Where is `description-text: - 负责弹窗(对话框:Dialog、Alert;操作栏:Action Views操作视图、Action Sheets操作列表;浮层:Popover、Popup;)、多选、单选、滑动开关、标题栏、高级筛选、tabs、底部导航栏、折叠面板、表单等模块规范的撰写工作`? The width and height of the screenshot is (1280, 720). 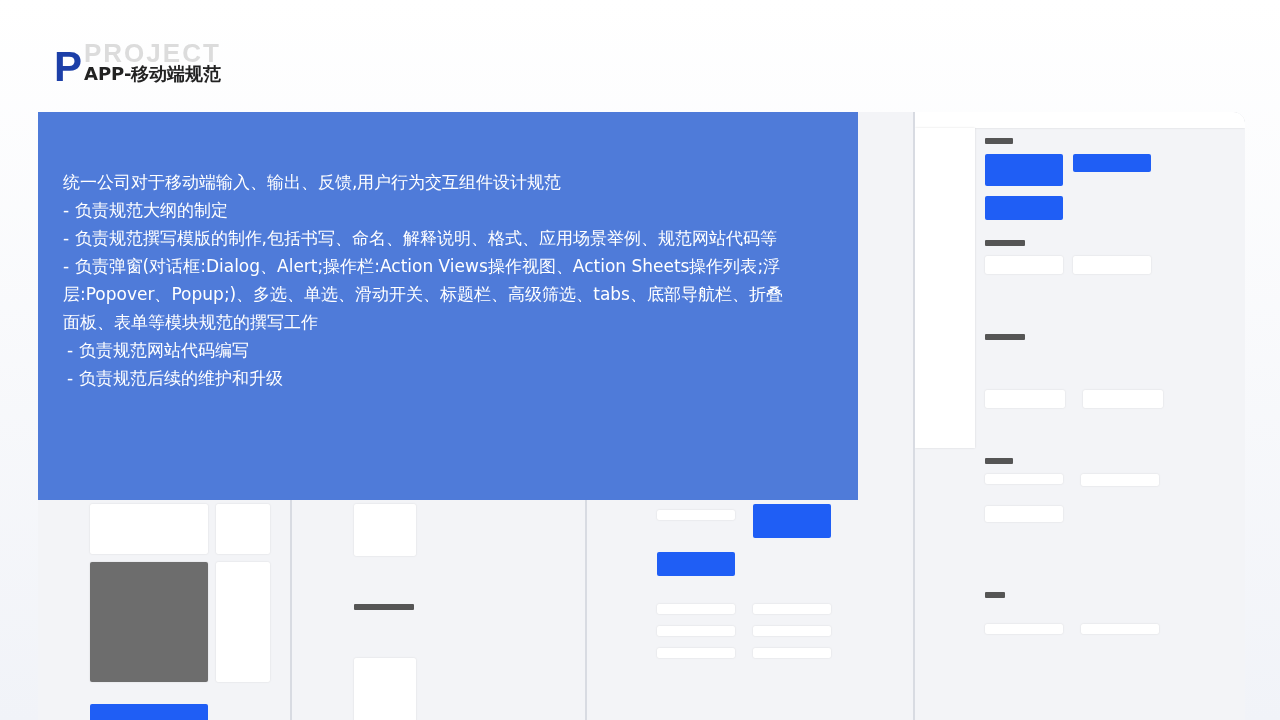 description-text: - 负责弹窗(对话框:Dialog、Alert;操作栏:Action Views操作视图、Action Sheets操作列表;浮层:Popover、Popup;)、多选、单选、滑动开关、标题栏、高级筛选、tabs、底部导航栏、折叠面板、表单等模块规范的撰写工作 is located at coordinates (423, 294).